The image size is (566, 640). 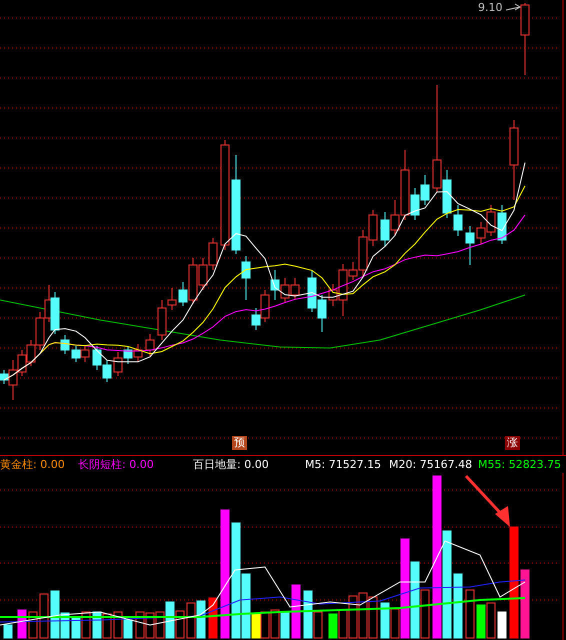 What do you see at coordinates (487, 500) in the screenshot?
I see `annotation-arrow` at bounding box center [487, 500].